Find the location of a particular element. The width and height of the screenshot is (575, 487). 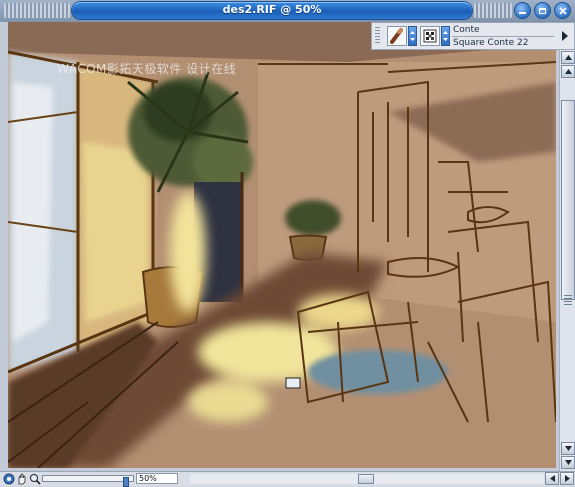

zoom-value-field: 50% is located at coordinates (157, 478).